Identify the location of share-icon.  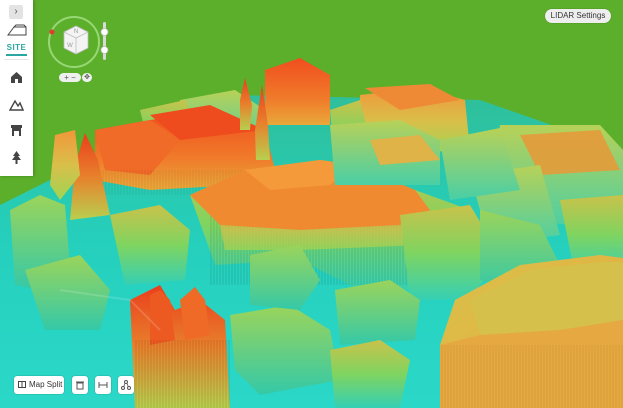
(126, 385).